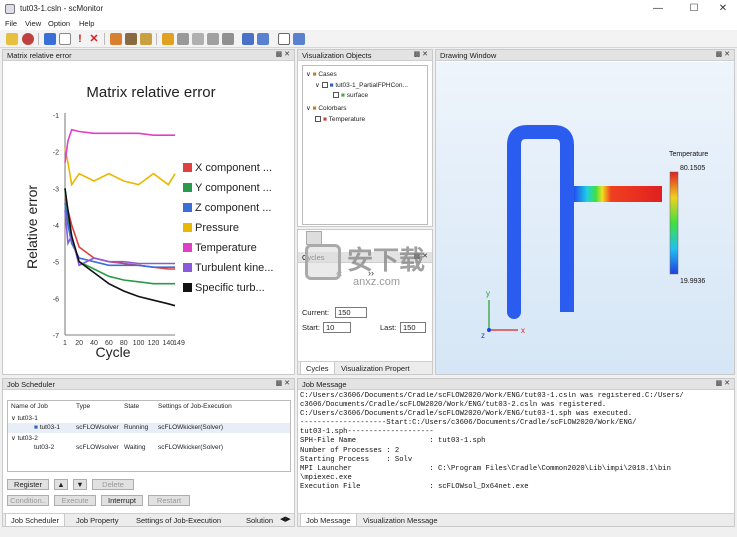  Describe the element at coordinates (326, 108) in the screenshot. I see `tree-item-colorbars: ∨ ■ Colorbars` at that location.